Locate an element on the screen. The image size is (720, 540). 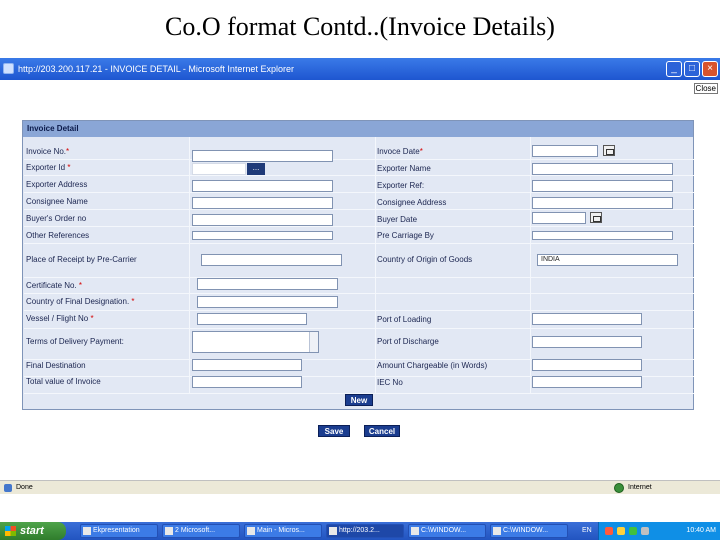
exporter-name-input is located at coordinates (602, 169).